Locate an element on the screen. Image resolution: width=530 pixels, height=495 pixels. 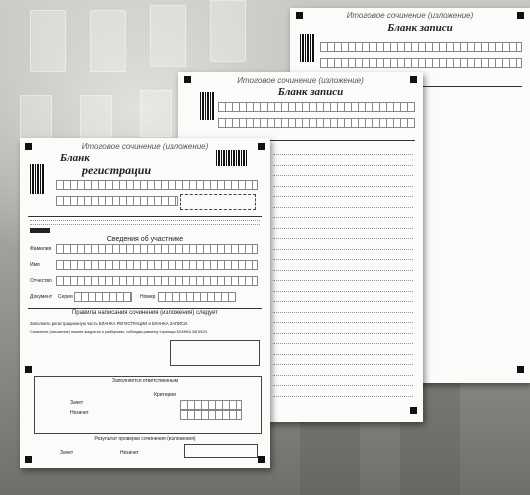
pass-label-1: Зачет is located at coordinates (77, 403).